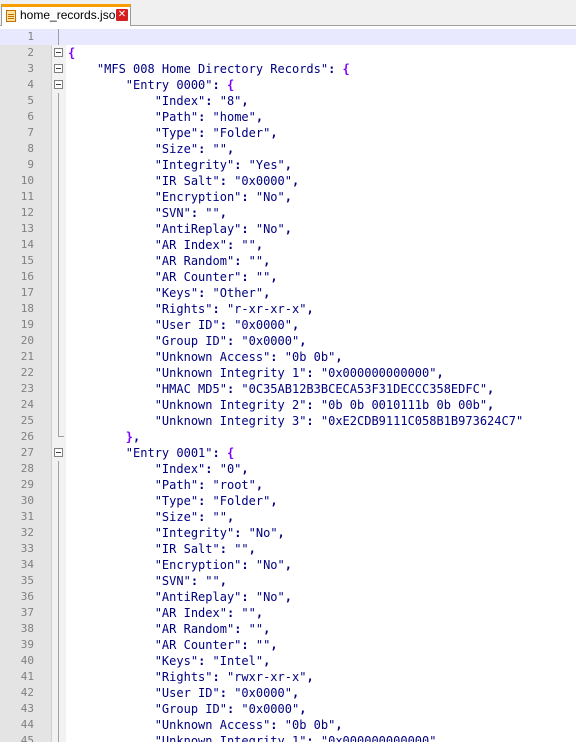 This screenshot has width=576, height=742. Describe the element at coordinates (288, 469) in the screenshot. I see `code-line: 28 "Index": "0",` at that location.